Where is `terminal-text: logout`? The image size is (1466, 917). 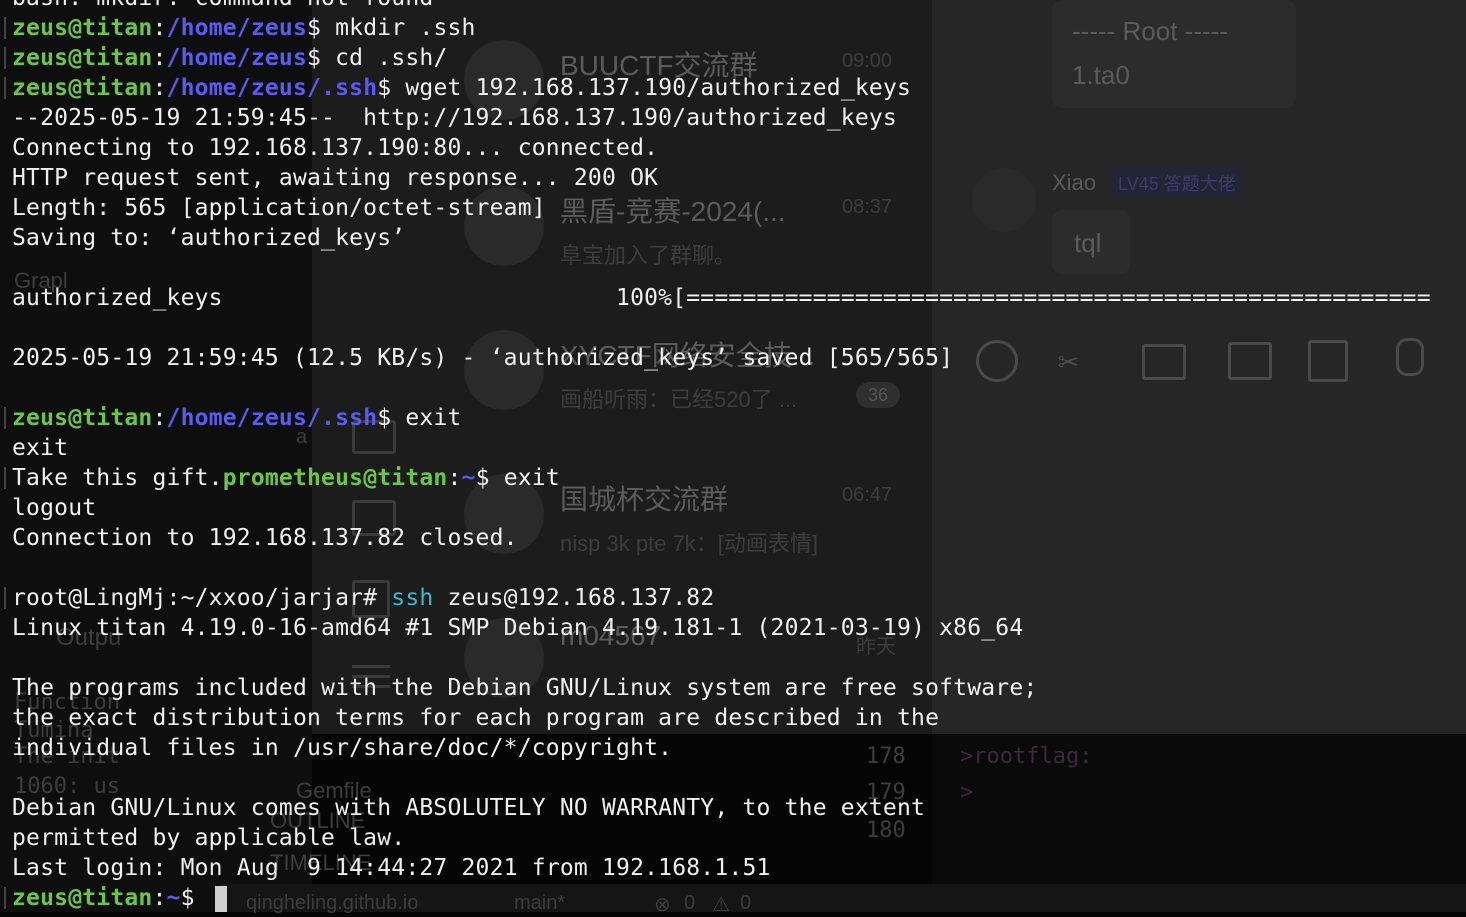 terminal-text: logout is located at coordinates (54, 508).